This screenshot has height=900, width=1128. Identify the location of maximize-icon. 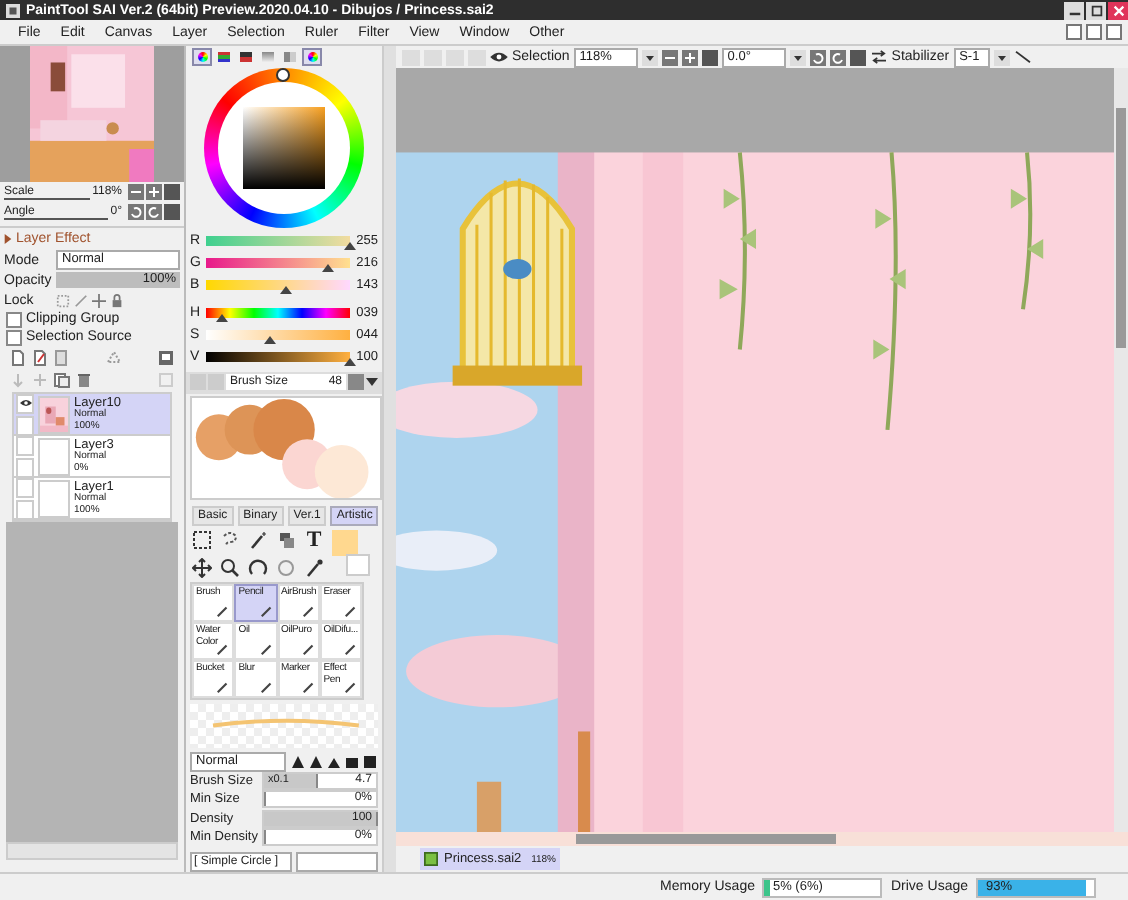
(1096, 10).